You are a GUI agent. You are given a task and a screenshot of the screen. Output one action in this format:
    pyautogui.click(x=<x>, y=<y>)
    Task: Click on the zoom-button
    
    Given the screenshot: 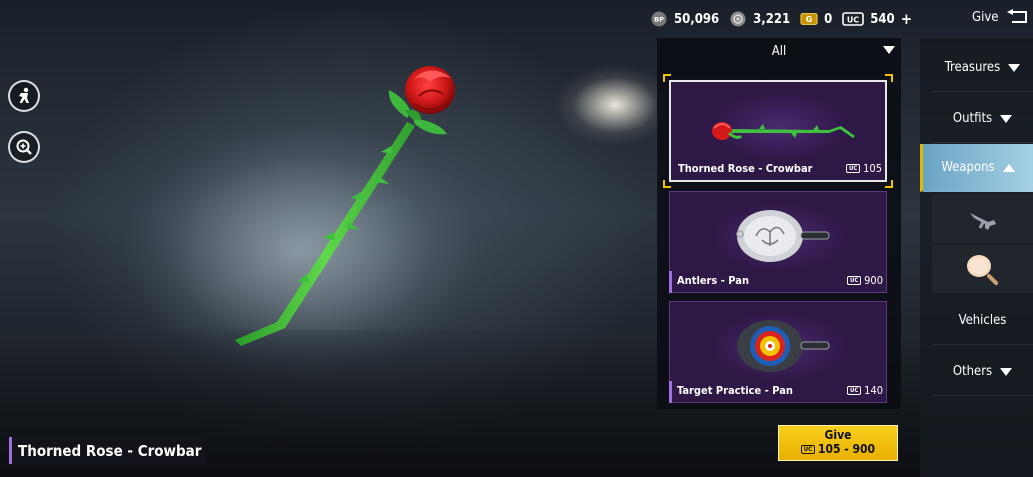 What is the action you would take?
    pyautogui.click(x=24, y=147)
    